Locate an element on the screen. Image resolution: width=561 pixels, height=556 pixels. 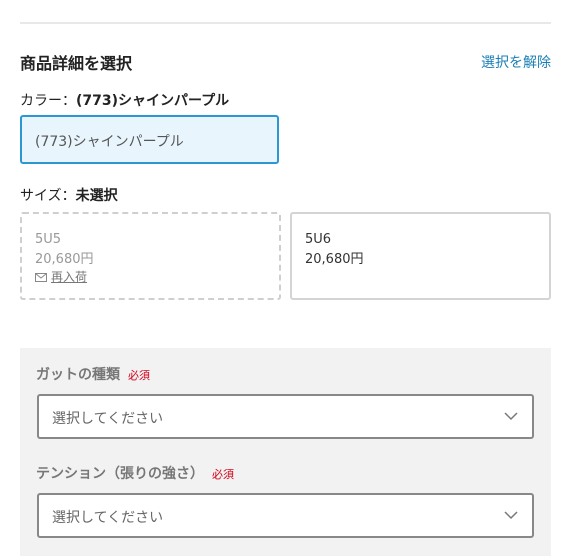
size-label-prefix: サイズ： is located at coordinates (48, 196).